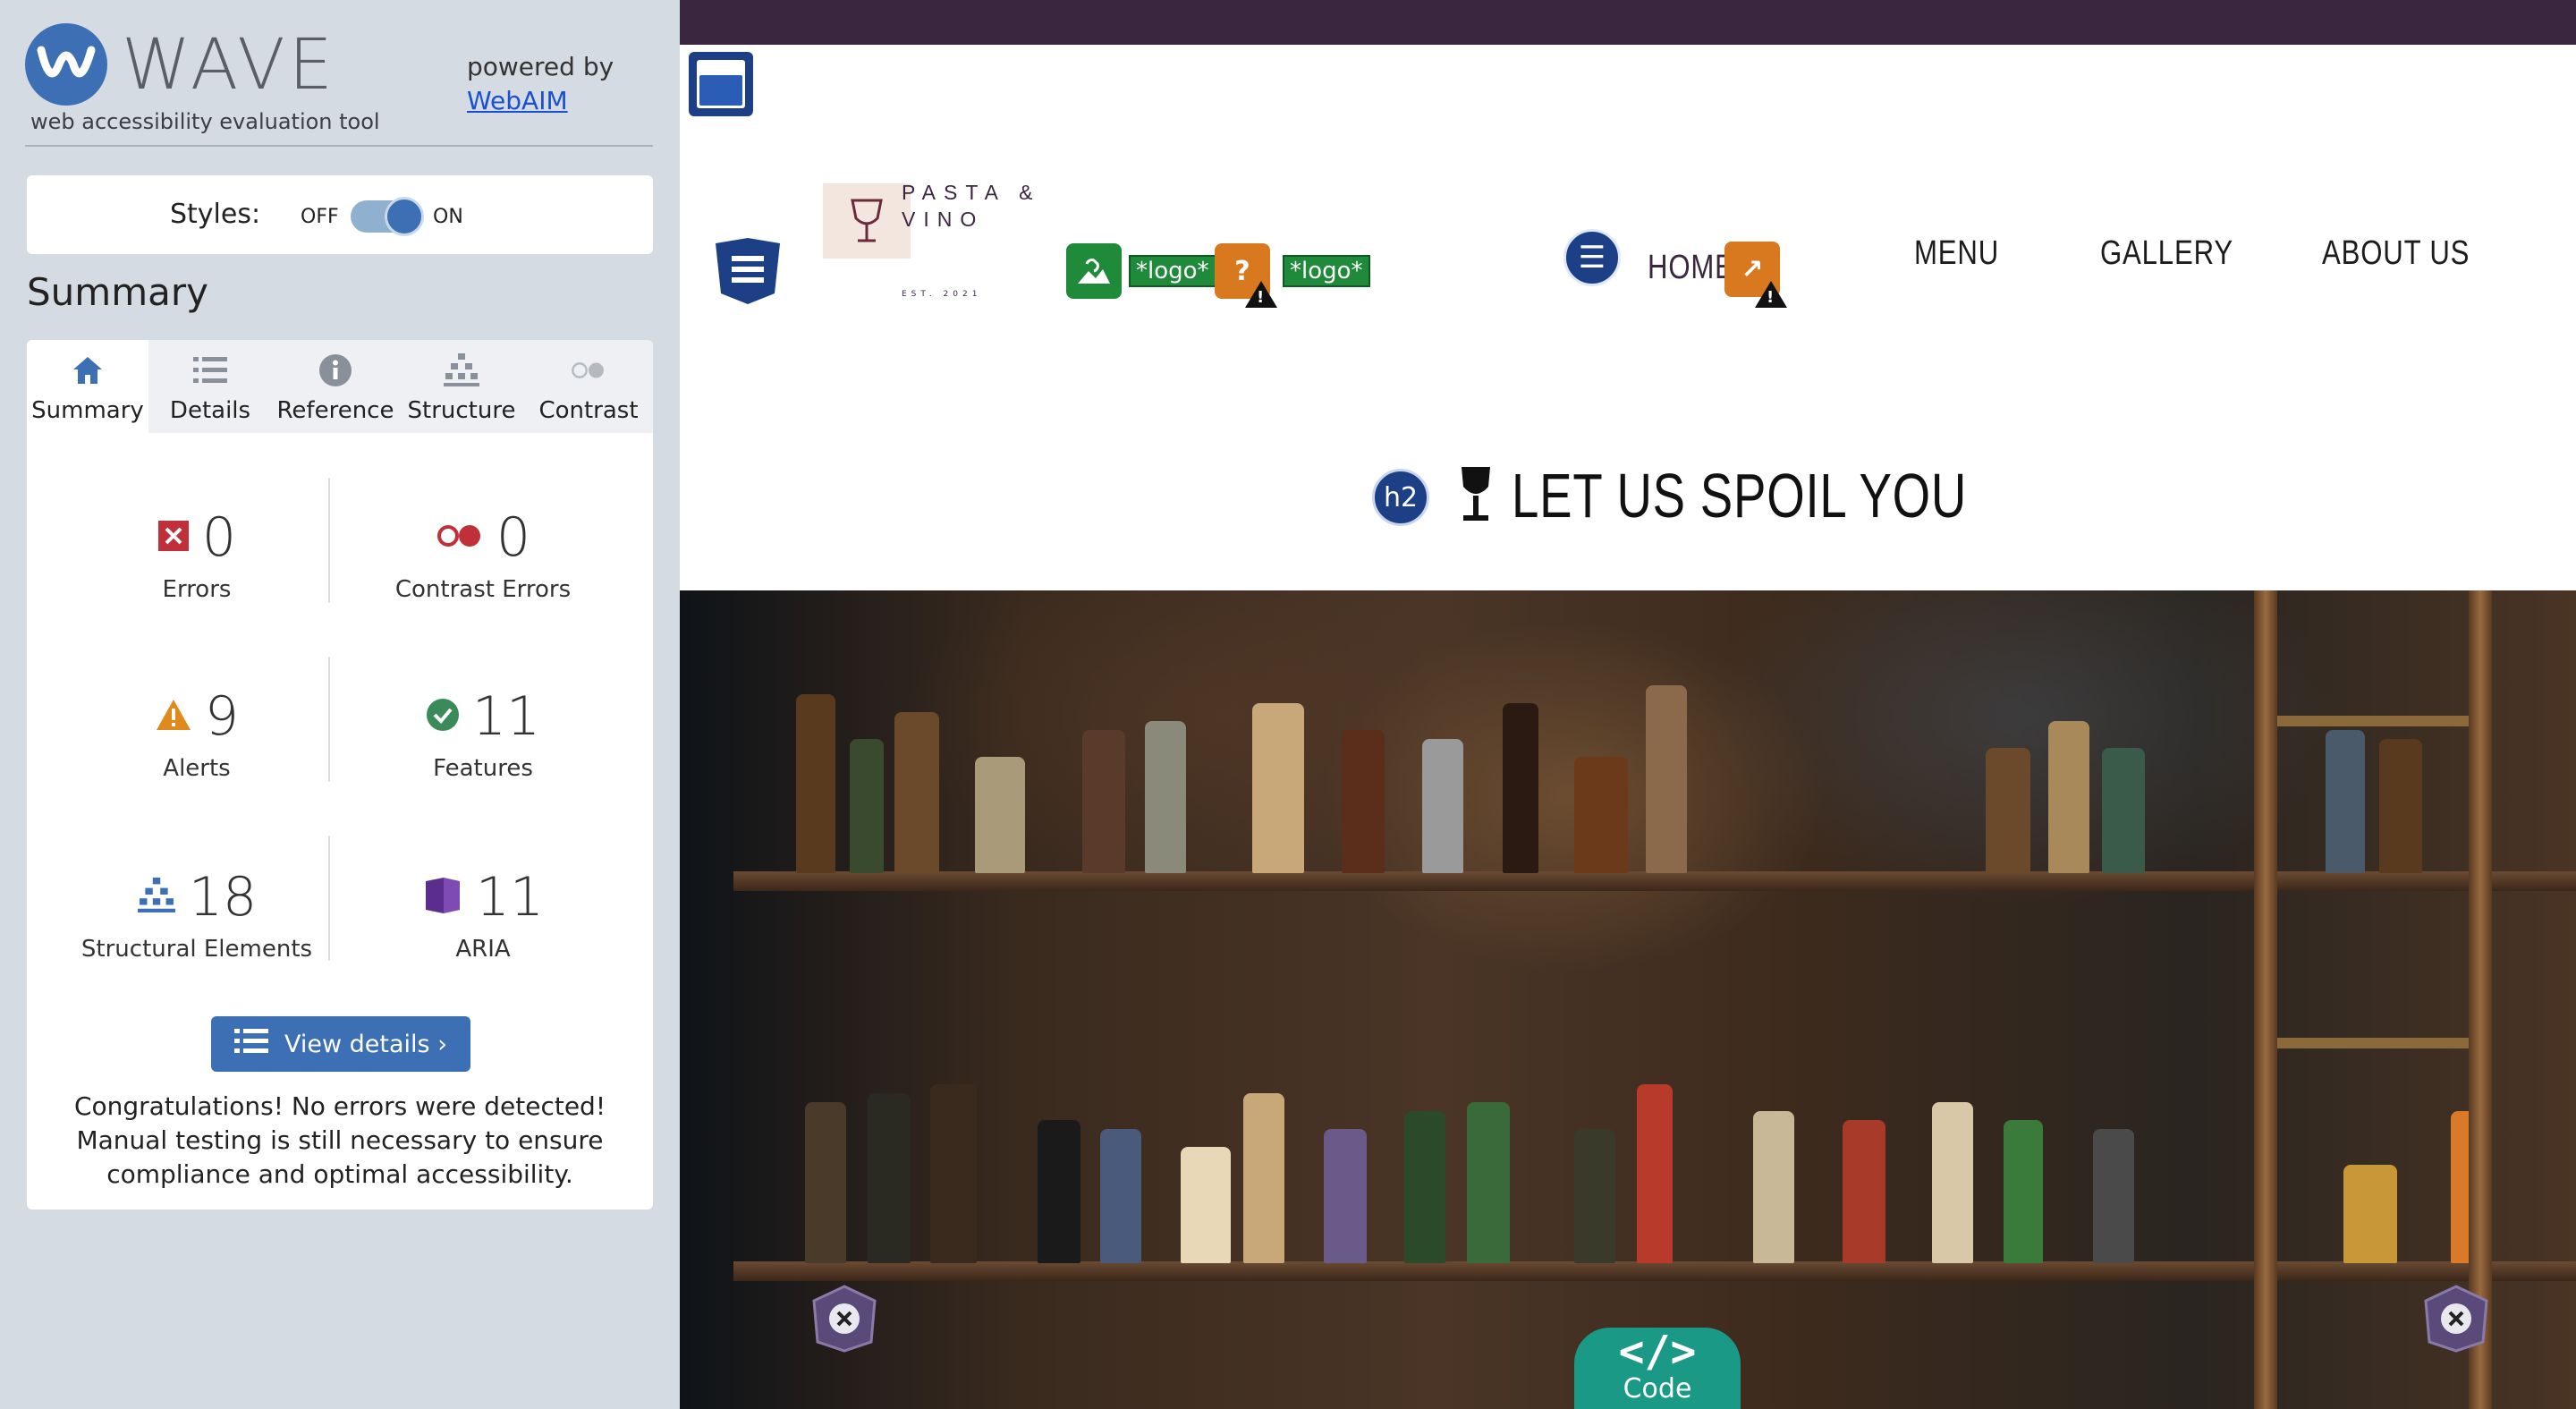 This screenshot has height=1409, width=2576. Describe the element at coordinates (197, 734) in the screenshot. I see `stat-alerts: 9 Alerts` at that location.